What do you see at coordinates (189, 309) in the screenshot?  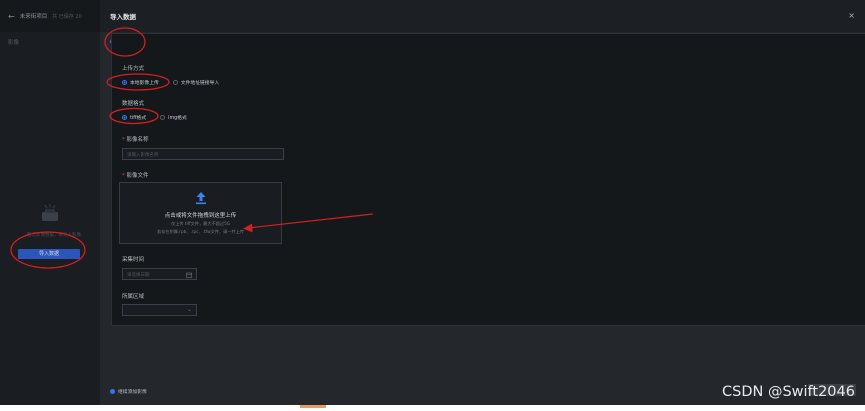 I see `chevron-down-icon: ⌄` at bounding box center [189, 309].